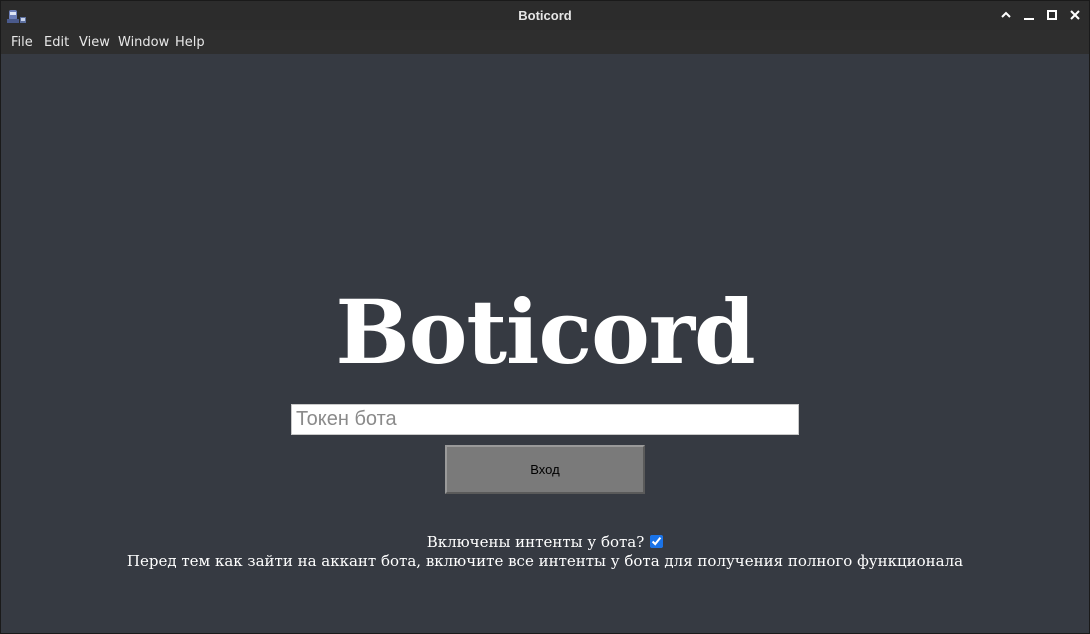 The height and width of the screenshot is (634, 1090). What do you see at coordinates (94, 42) in the screenshot?
I see `menu-view: View` at bounding box center [94, 42].